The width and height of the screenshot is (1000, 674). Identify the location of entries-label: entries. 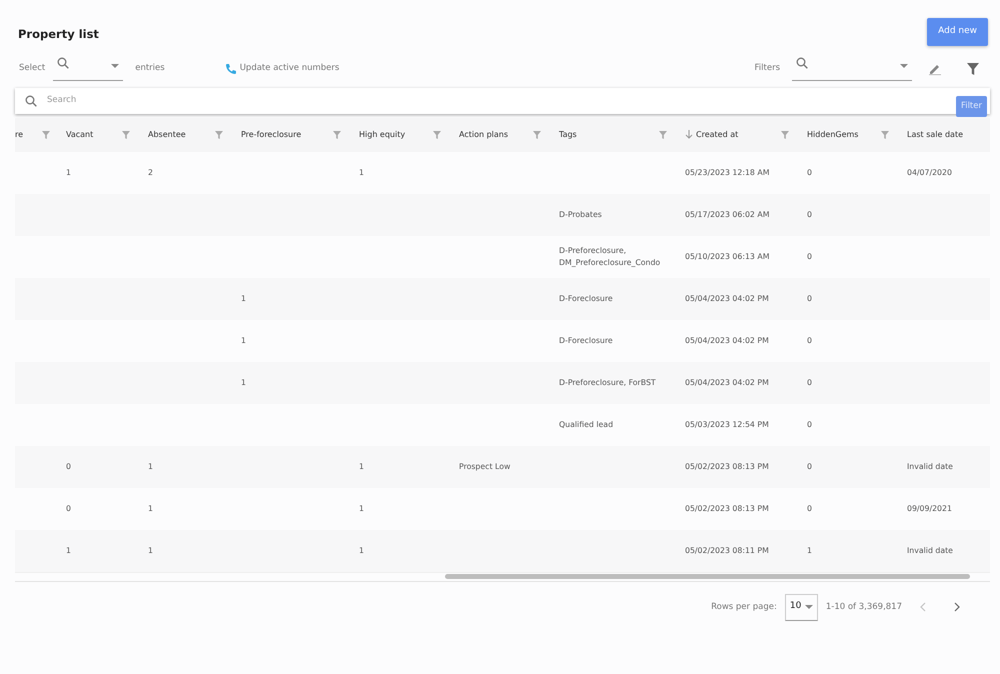
(150, 68).